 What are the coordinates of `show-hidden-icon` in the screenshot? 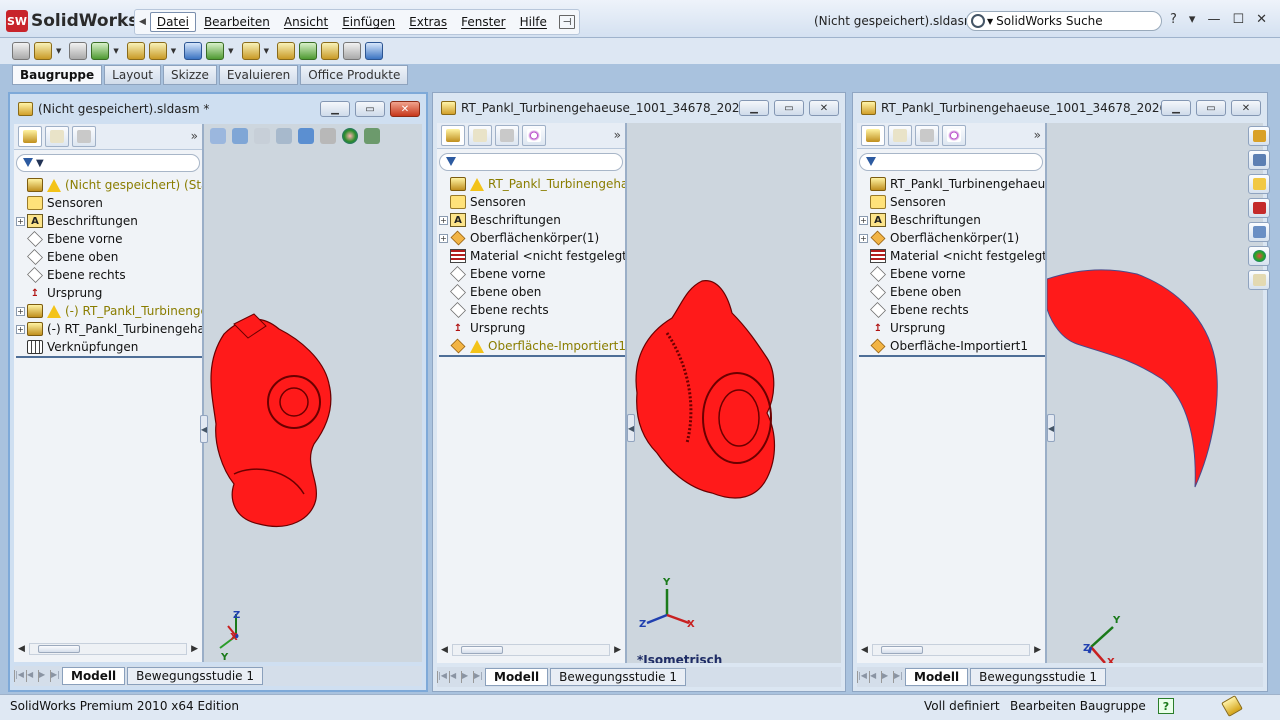 It's located at (193, 51).